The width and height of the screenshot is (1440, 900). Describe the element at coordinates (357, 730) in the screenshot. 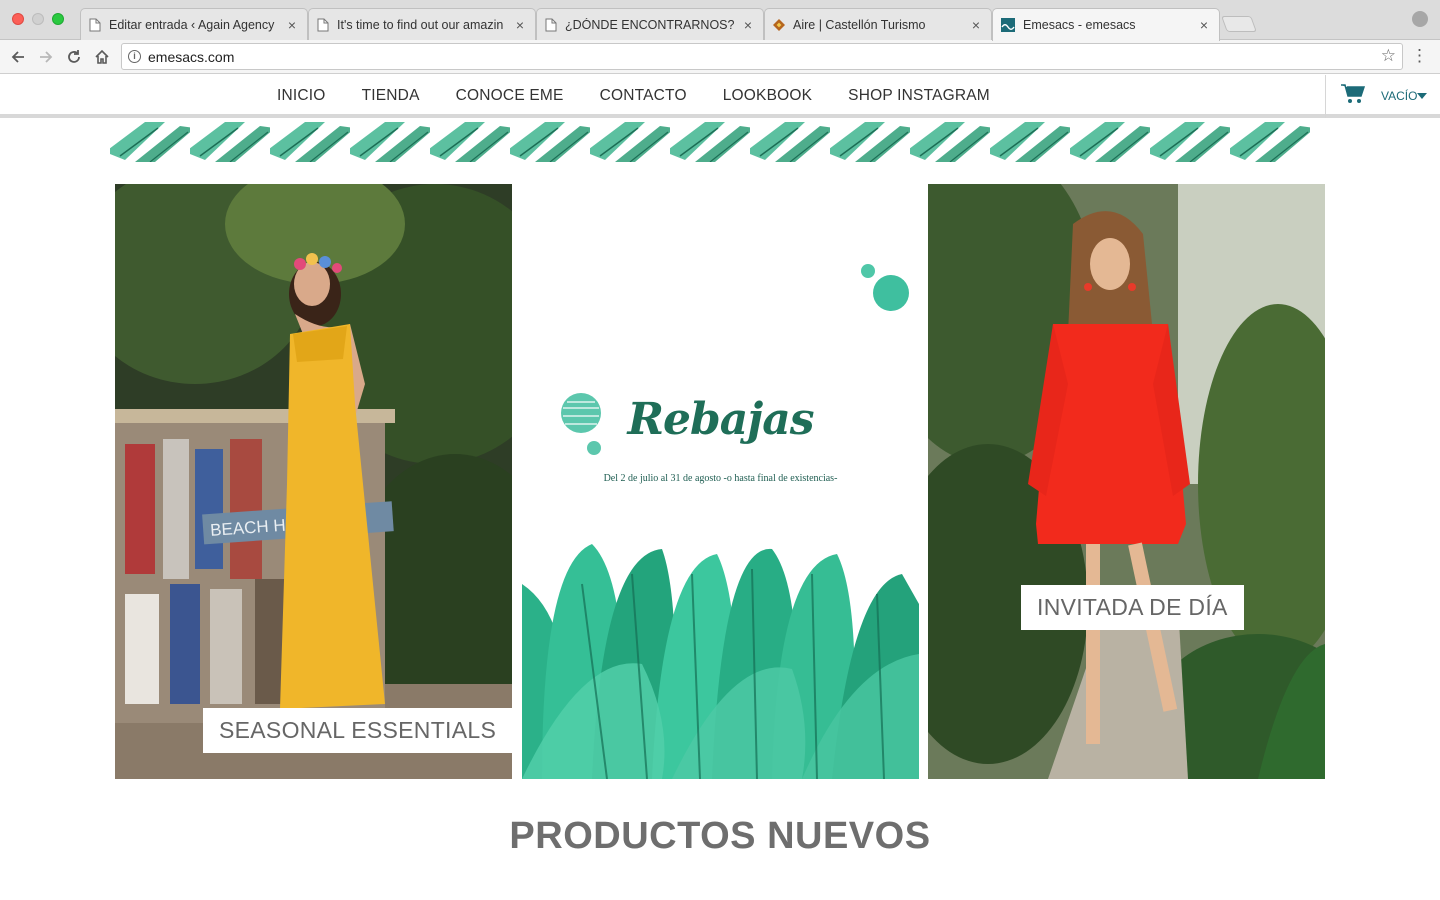

I see `tile-caption: SEASONAL ESSENTIALS` at that location.